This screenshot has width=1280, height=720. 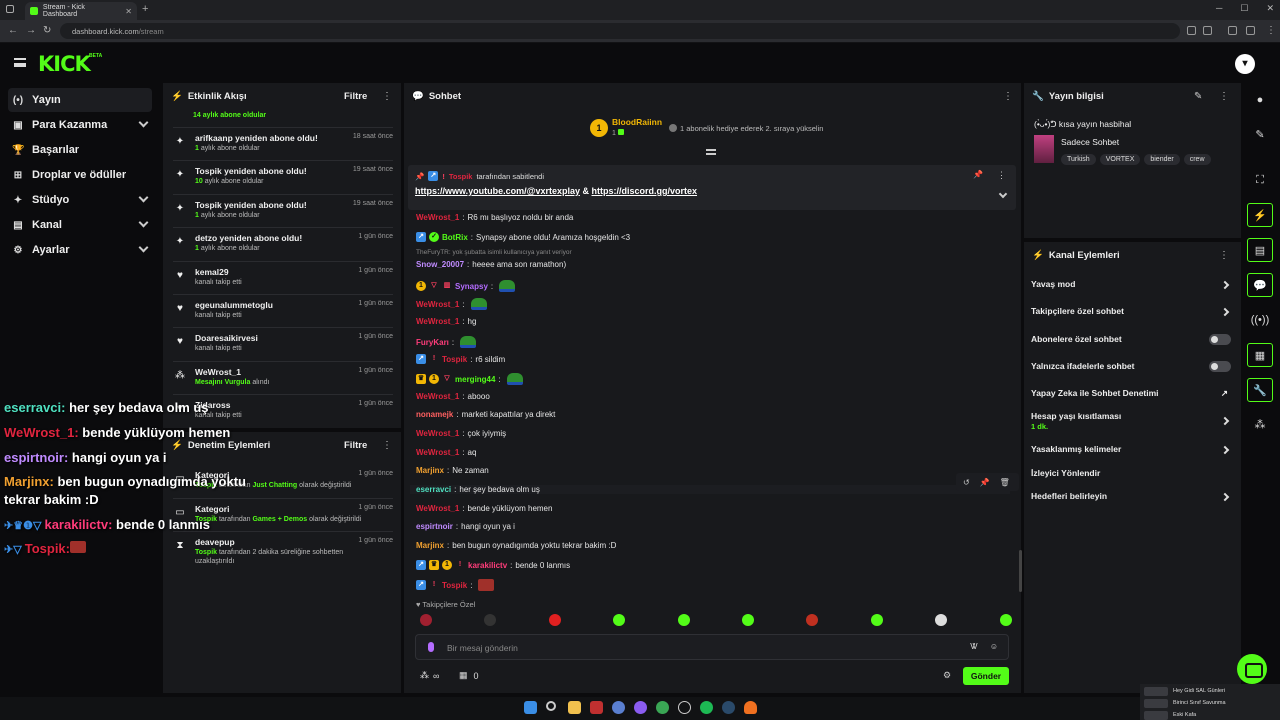 I want to click on discord-icon, so click(x=640, y=707).